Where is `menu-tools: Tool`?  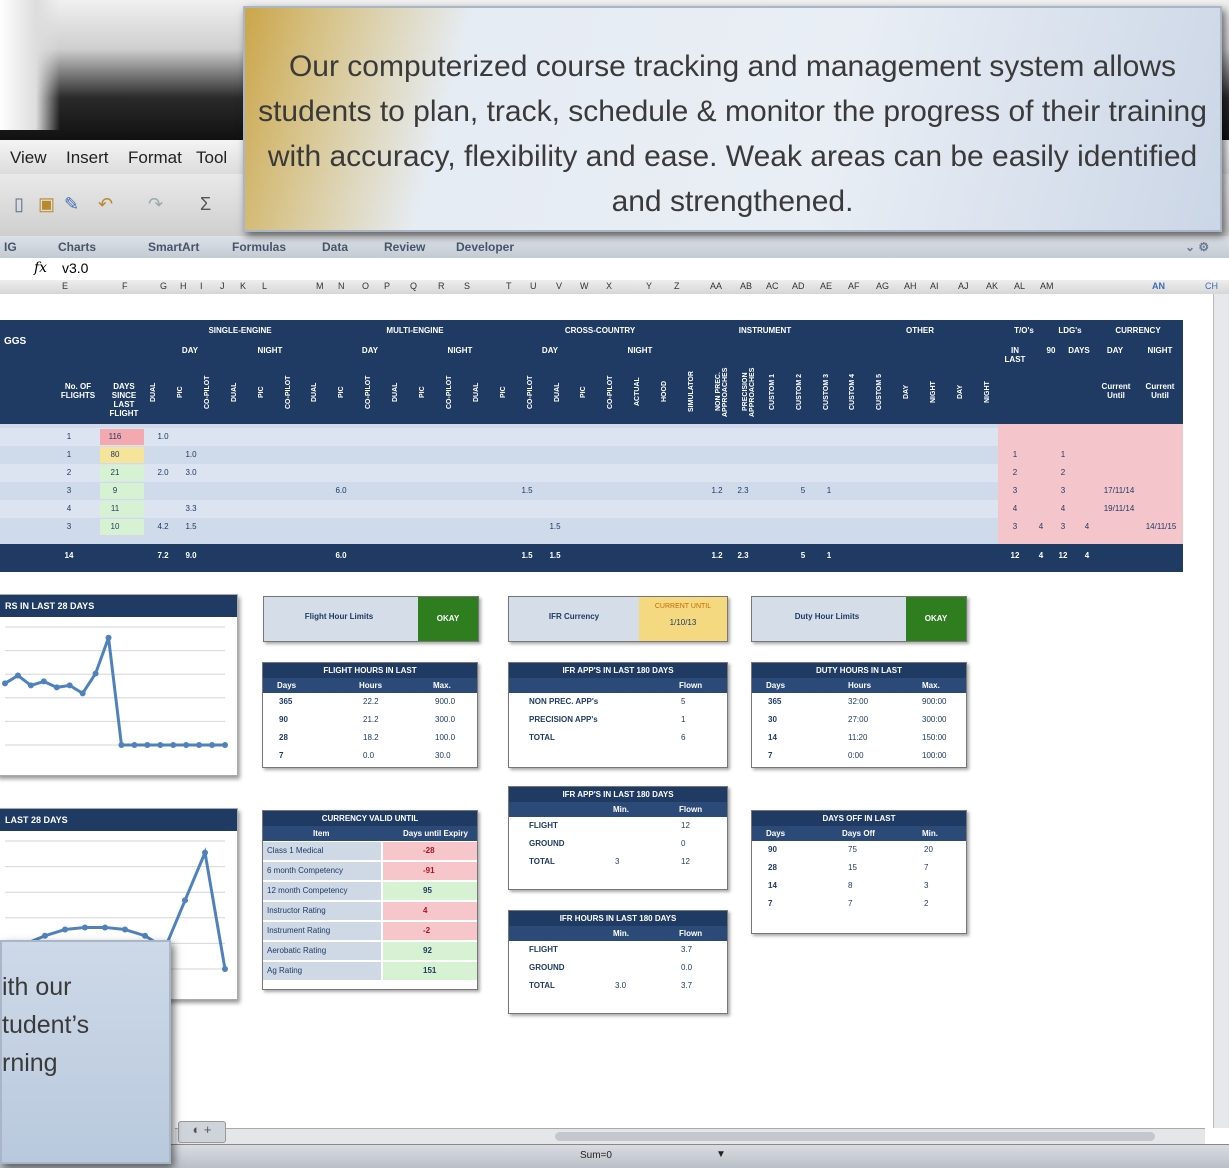
menu-tools: Tool is located at coordinates (211, 158).